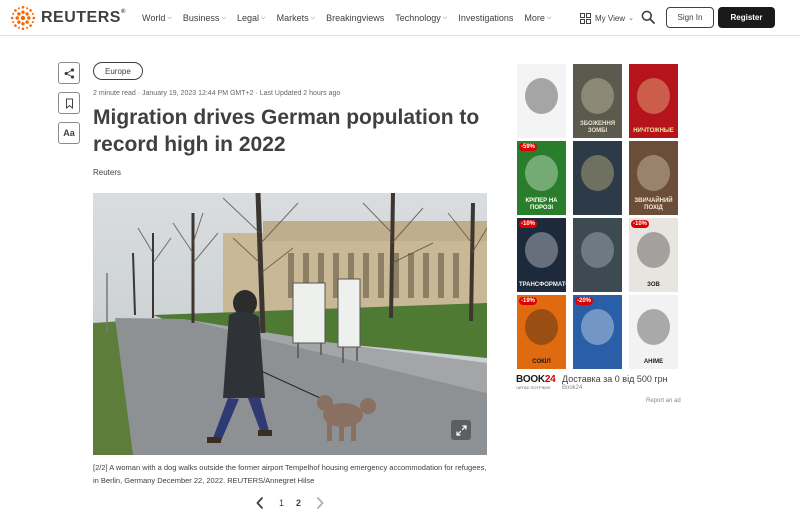 This screenshot has height=517, width=800. What do you see at coordinates (534, 18) in the screenshot?
I see `nav-item-label: More` at bounding box center [534, 18].